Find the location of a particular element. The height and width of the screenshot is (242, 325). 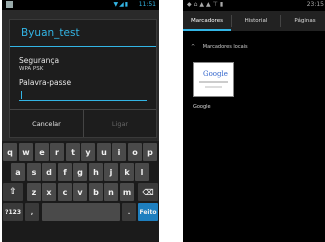

key-q: q is located at coordinates (10, 152).